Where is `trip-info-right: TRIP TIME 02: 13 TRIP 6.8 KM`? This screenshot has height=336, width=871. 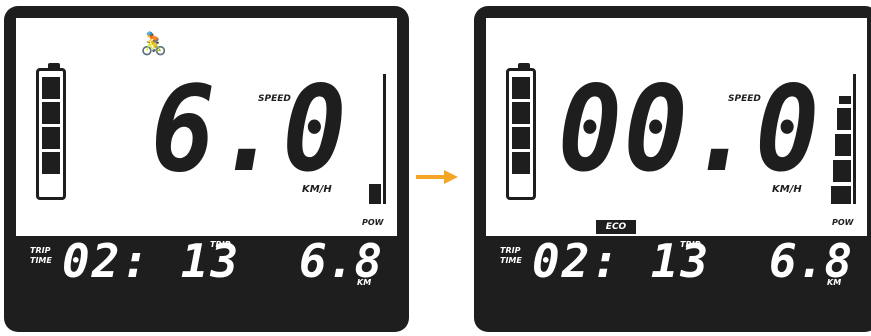
trip-info-right: TRIP TIME 02: 13 TRIP 6.8 KM is located at coordinates (672, 285).